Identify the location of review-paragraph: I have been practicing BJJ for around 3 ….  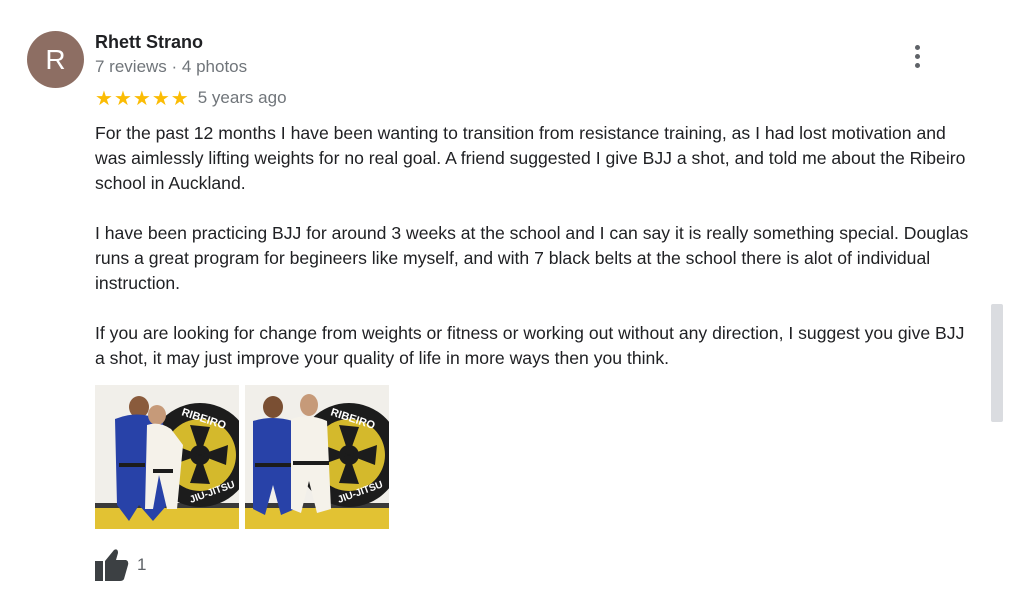
(532, 258).